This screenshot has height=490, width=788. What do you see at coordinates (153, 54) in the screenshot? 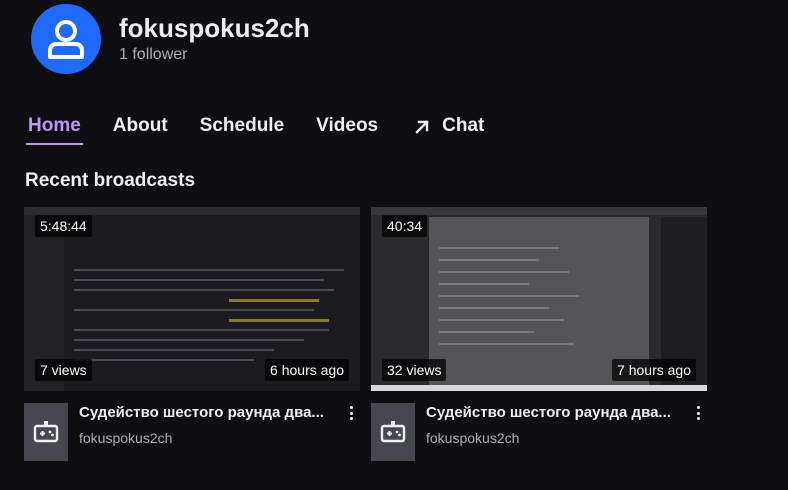
I see `follower-count: 1 follower` at bounding box center [153, 54].